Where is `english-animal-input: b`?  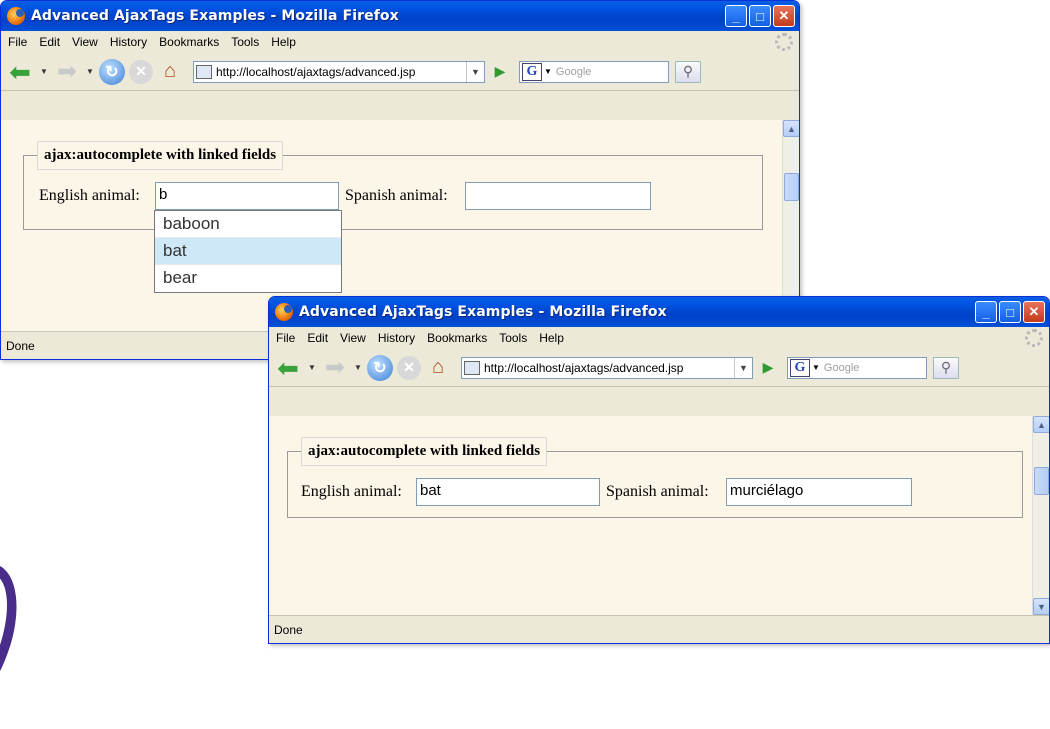 english-animal-input: b is located at coordinates (247, 196).